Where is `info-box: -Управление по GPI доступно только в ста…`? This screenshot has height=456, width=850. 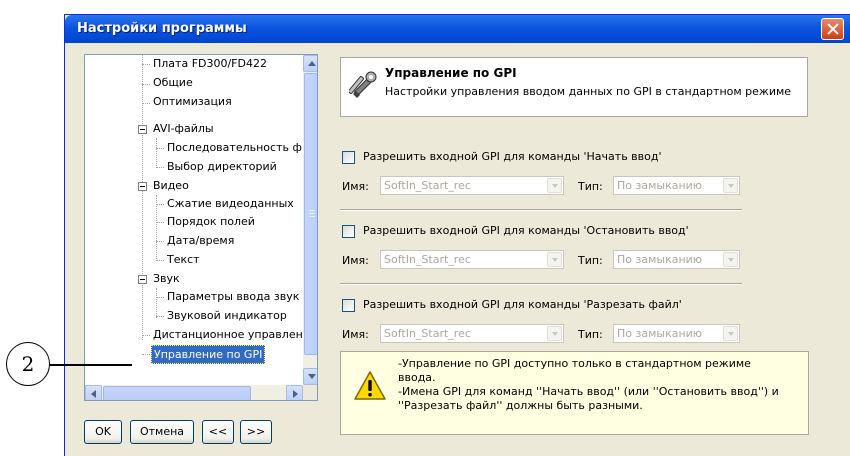 info-box: -Управление по GPI доступно только в ста… is located at coordinates (574, 393).